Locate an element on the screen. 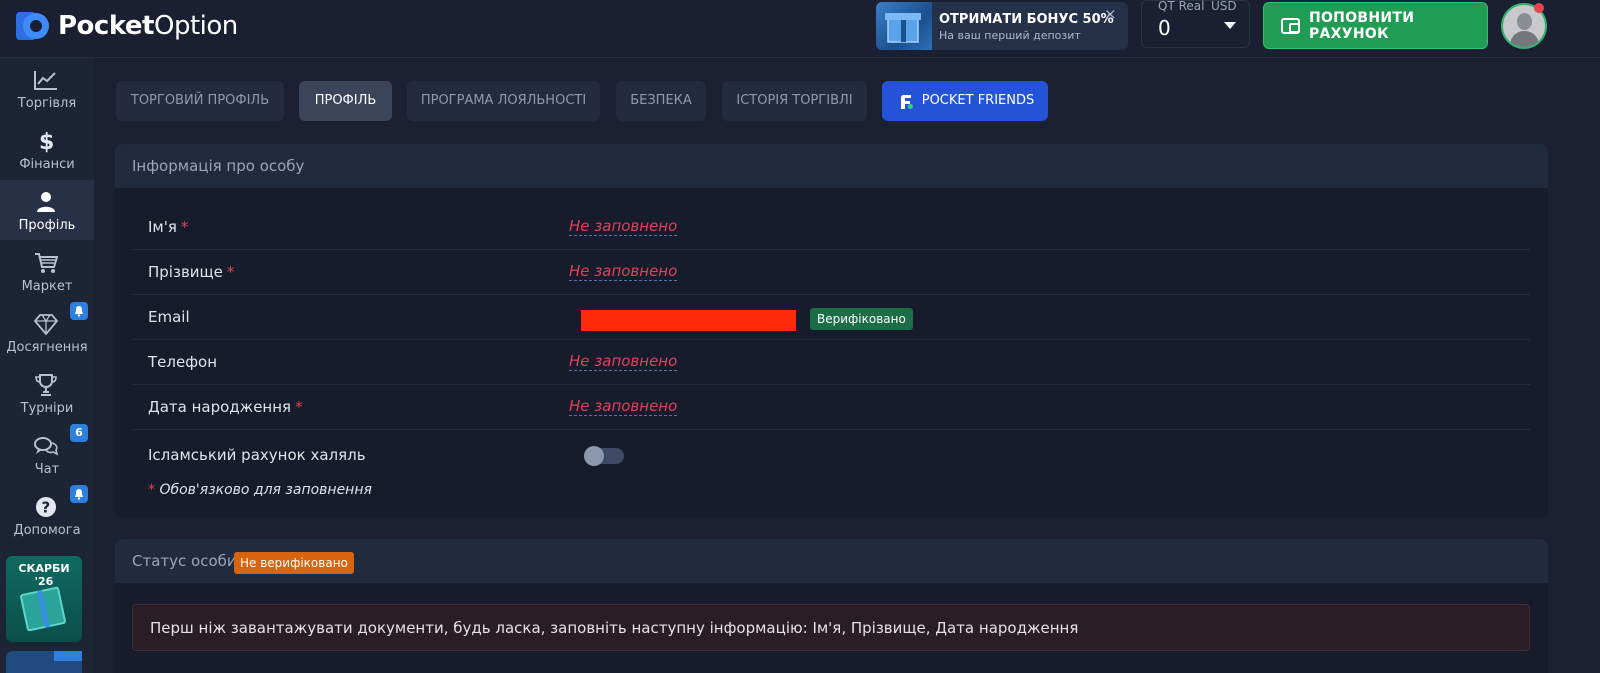  chat-count-badge: 6 is located at coordinates (79, 433).